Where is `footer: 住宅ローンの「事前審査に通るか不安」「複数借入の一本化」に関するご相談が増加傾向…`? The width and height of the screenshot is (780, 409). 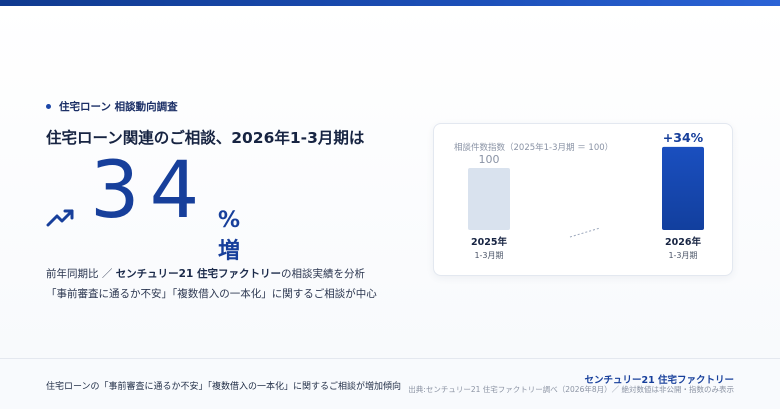 footer: 住宅ローンの「事前審査に通るか不安」「複数借入の一本化」に関するご相談が増加傾向… is located at coordinates (390, 383).